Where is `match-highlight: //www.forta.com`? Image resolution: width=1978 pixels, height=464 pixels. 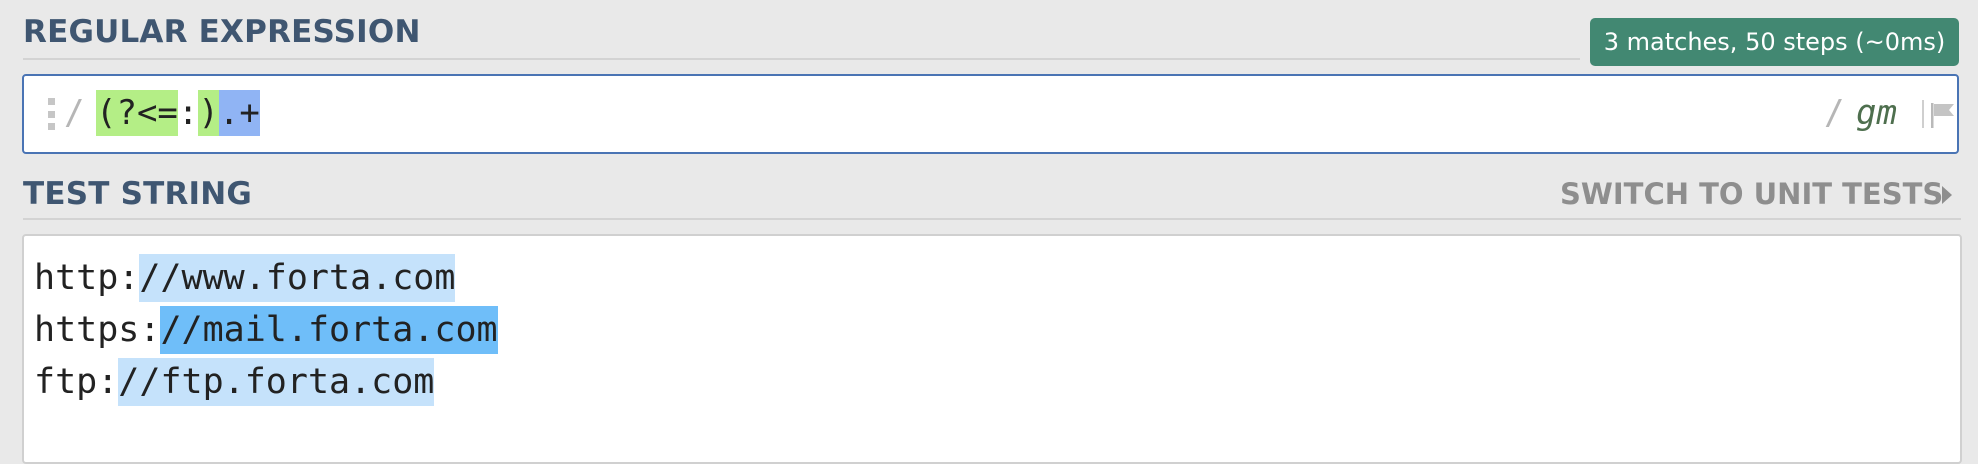 match-highlight: //www.forta.com is located at coordinates (297, 278).